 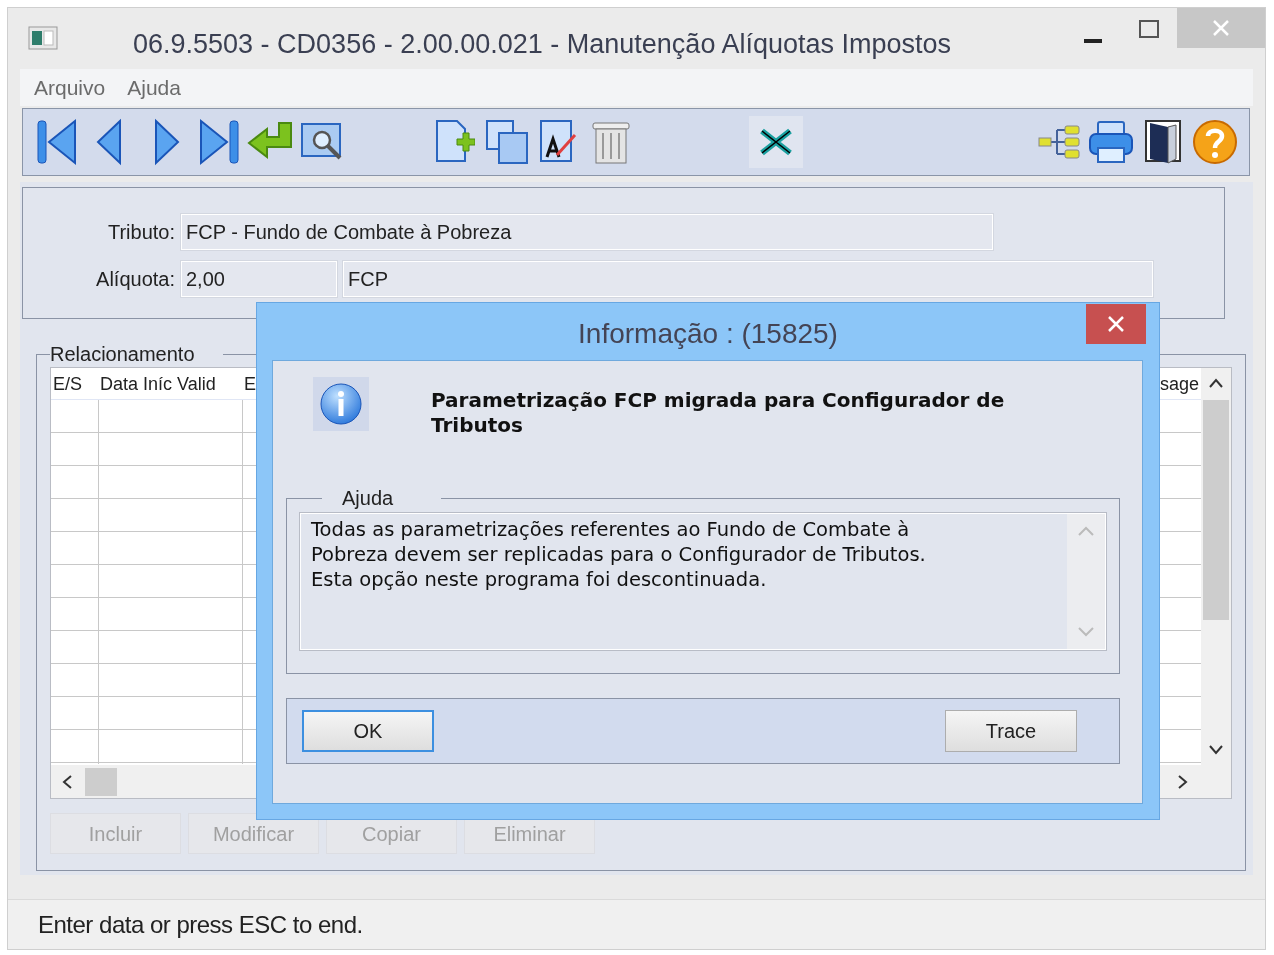 What do you see at coordinates (67, 781) in the screenshot?
I see `scroll-left-icon` at bounding box center [67, 781].